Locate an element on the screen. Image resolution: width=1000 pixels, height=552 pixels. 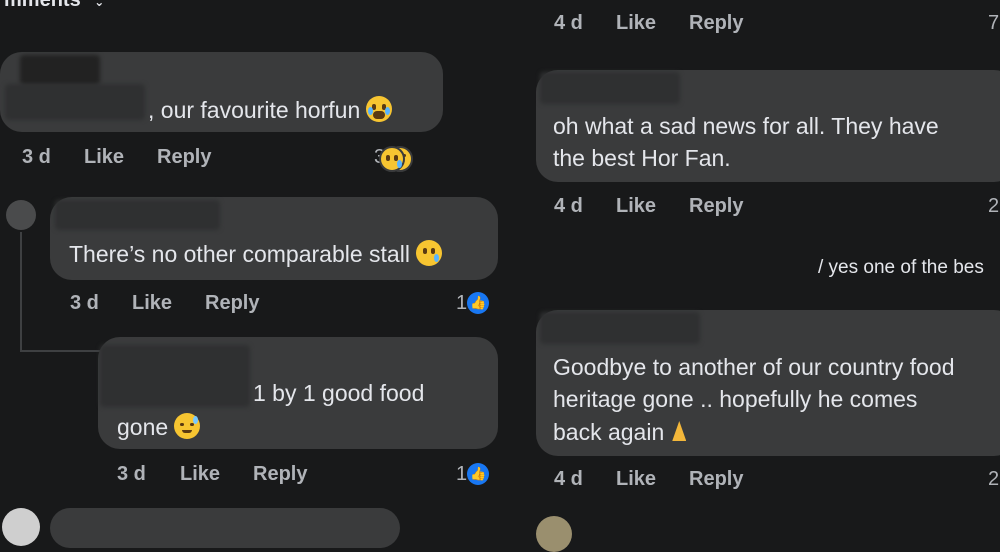
comment-actions: 3 d Like Reply 3 is located at coordinates (220, 159).